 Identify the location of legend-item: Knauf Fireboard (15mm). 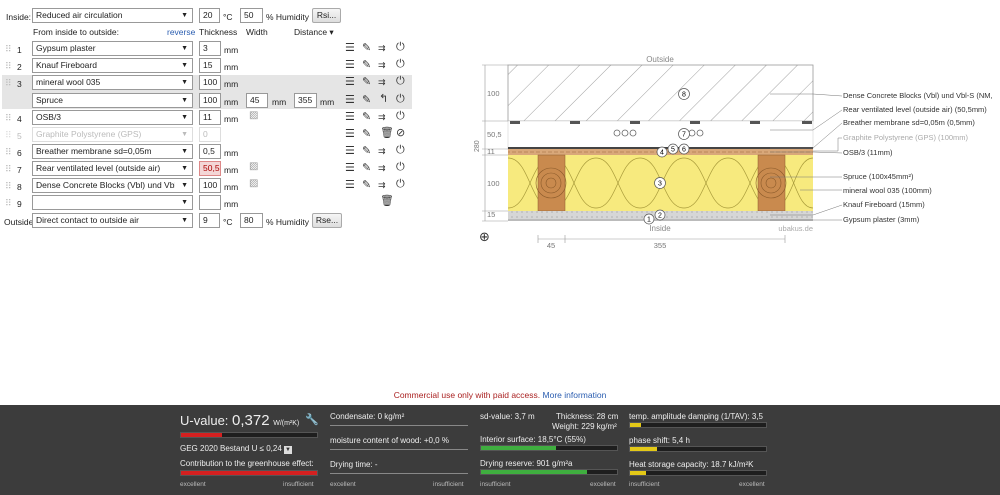
(884, 204).